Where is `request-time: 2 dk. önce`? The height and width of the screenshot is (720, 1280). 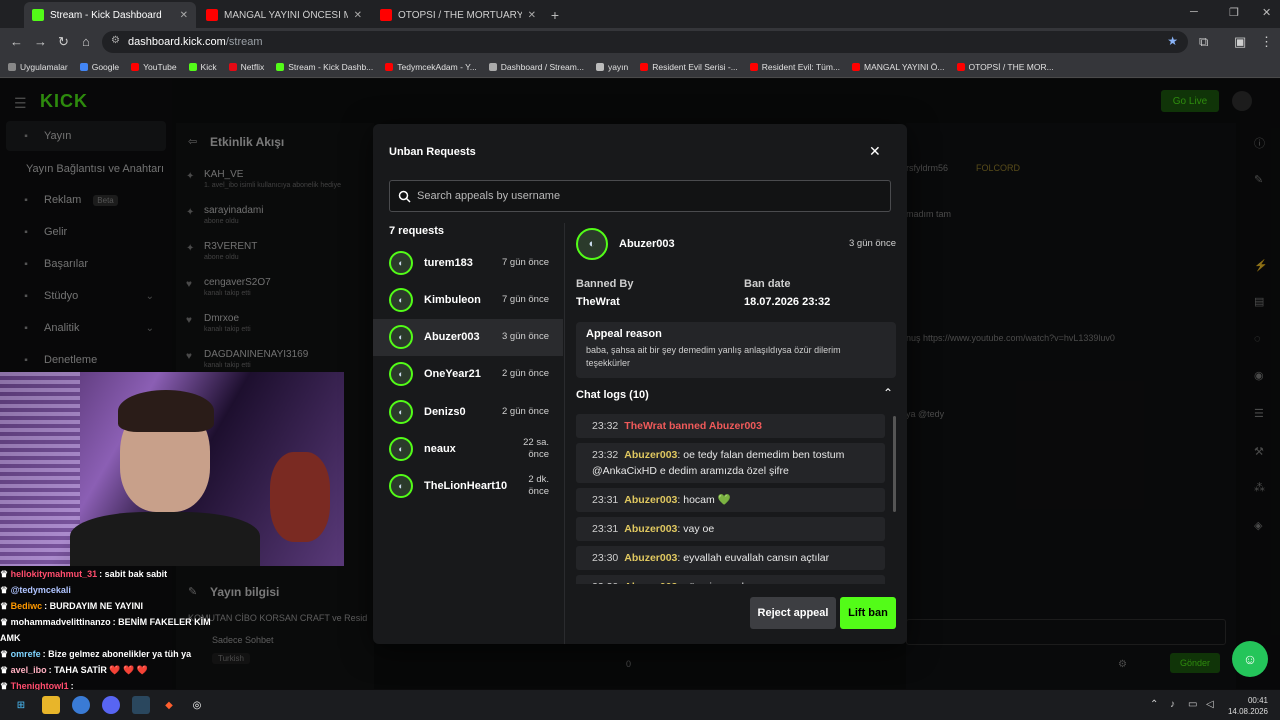 request-time: 2 dk. önce is located at coordinates (538, 486).